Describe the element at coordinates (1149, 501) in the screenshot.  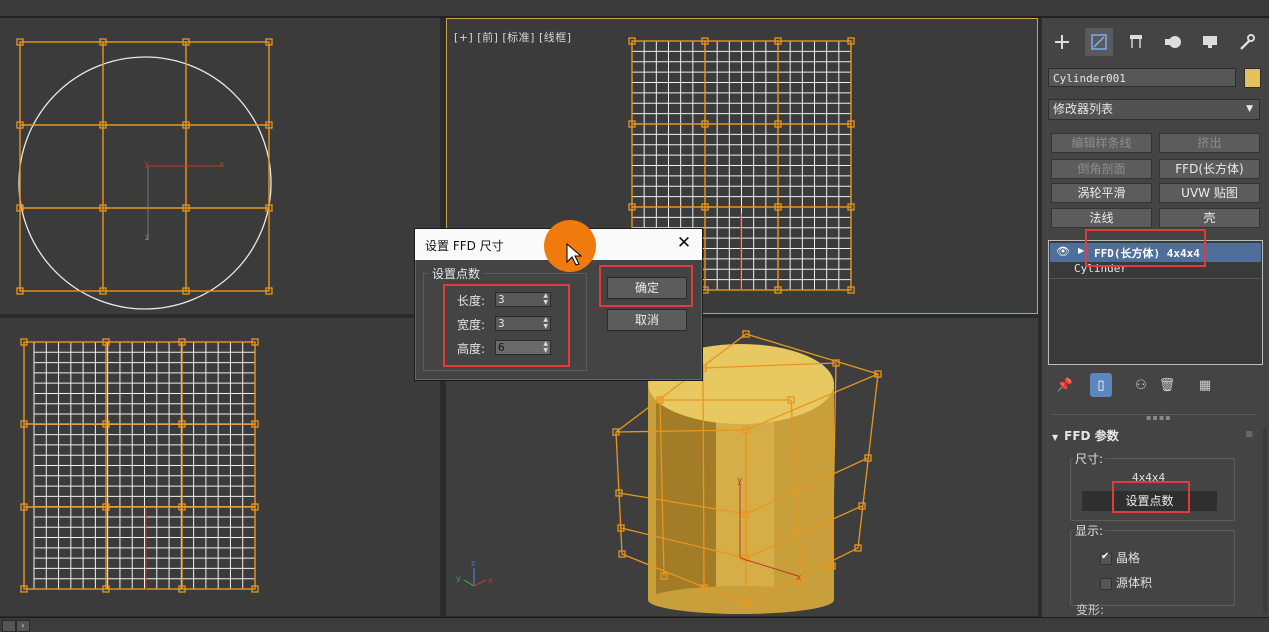
I see `set-number-of-points-button: 设置点数` at that location.